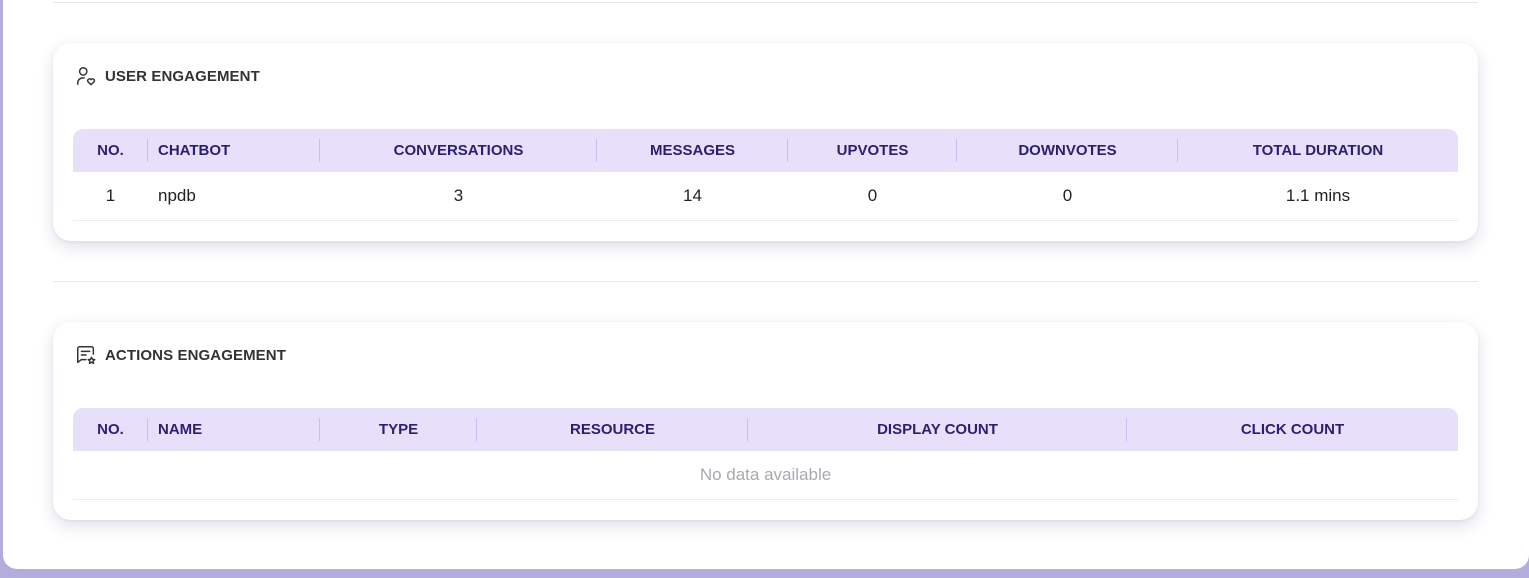 The height and width of the screenshot is (578, 1529). Describe the element at coordinates (692, 195) in the screenshot. I see `cell-messages: 14` at that location.